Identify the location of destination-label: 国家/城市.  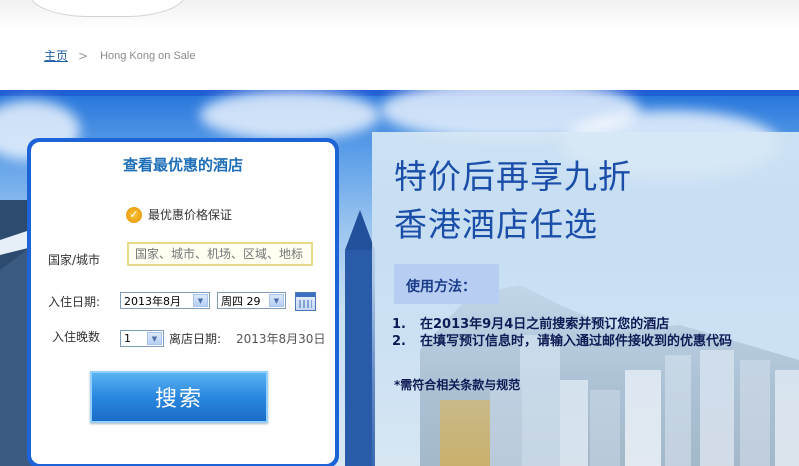
(74, 260).